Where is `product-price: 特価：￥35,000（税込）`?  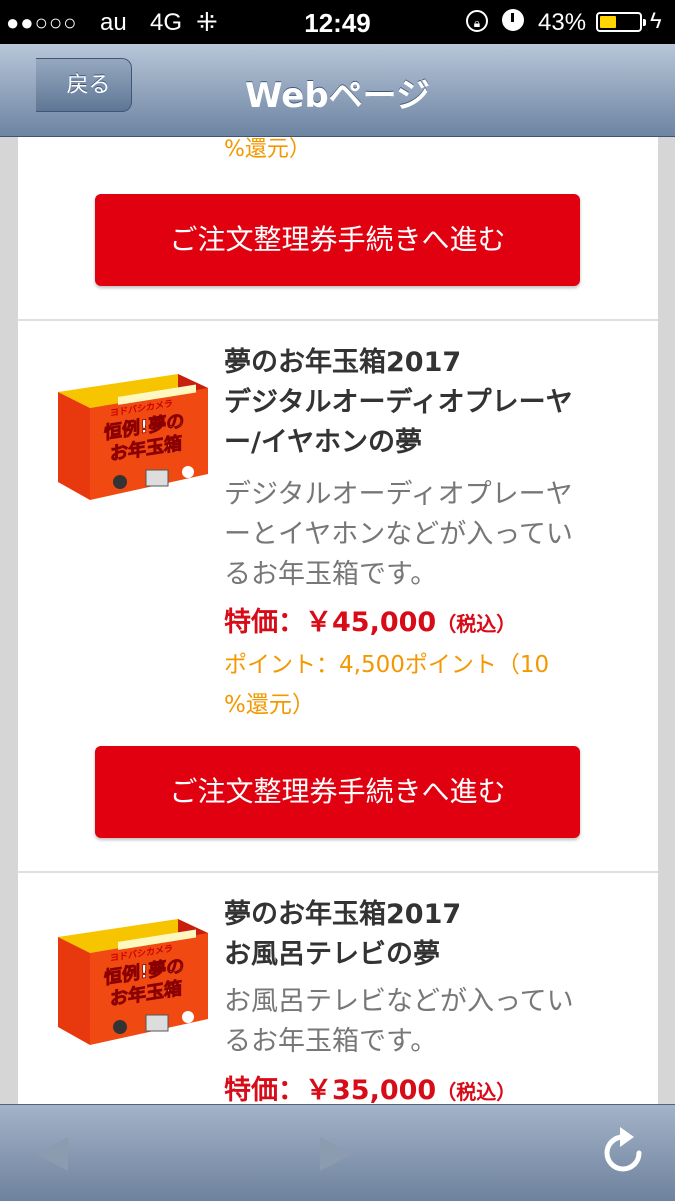
product-price: 特価：￥35,000（税込） is located at coordinates (370, 1087).